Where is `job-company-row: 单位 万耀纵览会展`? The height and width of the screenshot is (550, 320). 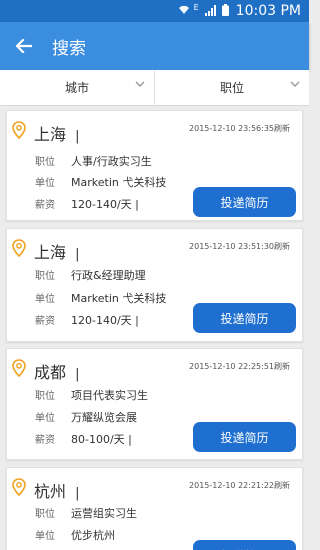
job-company-row: 单位 万耀纵览会展 is located at coordinates (86, 417).